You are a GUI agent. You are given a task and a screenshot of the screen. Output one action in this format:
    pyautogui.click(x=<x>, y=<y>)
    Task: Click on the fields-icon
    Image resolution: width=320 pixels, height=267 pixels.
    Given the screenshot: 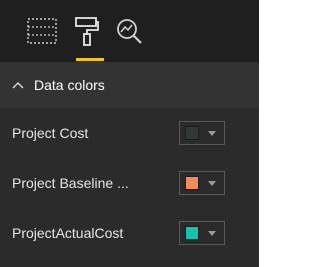 What is the action you would take?
    pyautogui.click(x=42, y=31)
    